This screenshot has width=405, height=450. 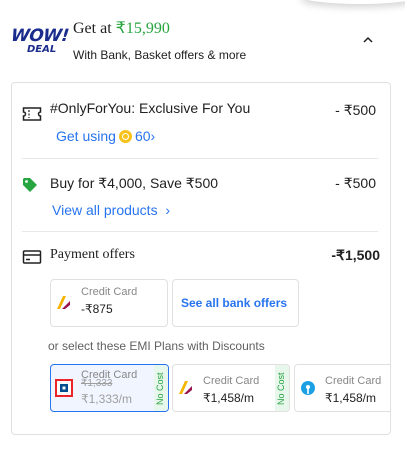 I want to click on payment-offers-title: Payment offers, so click(x=92, y=254).